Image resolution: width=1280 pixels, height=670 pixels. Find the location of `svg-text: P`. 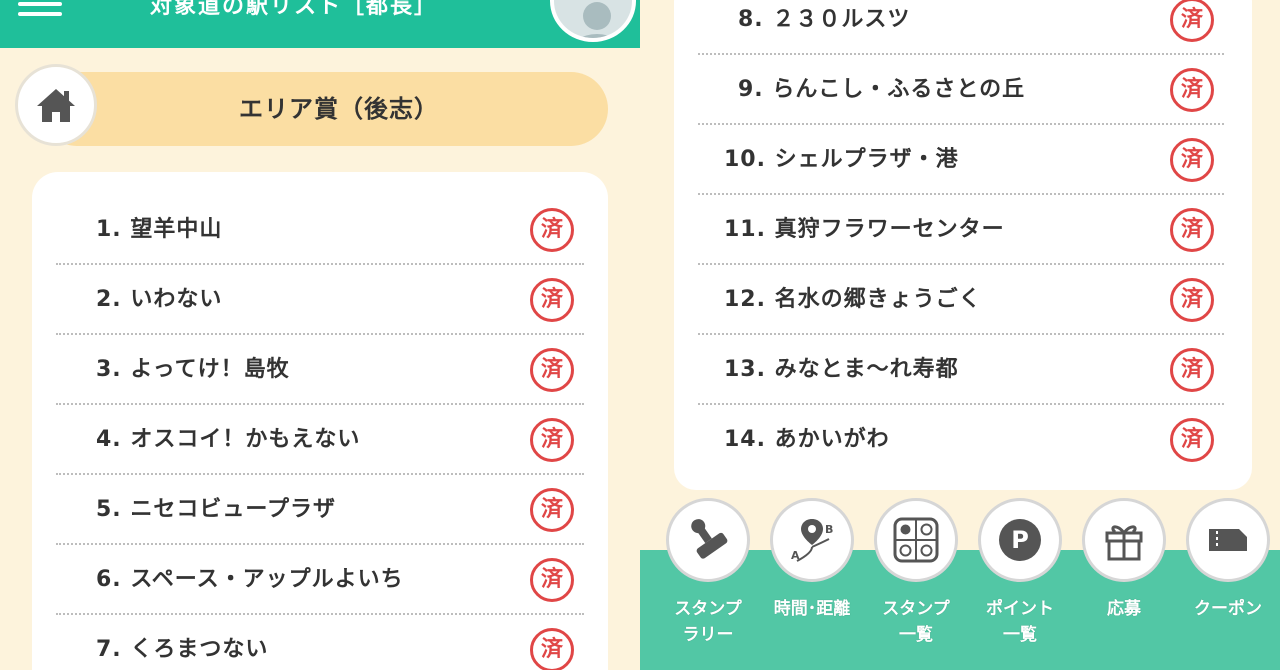

svg-text: P is located at coordinates (1020, 540).